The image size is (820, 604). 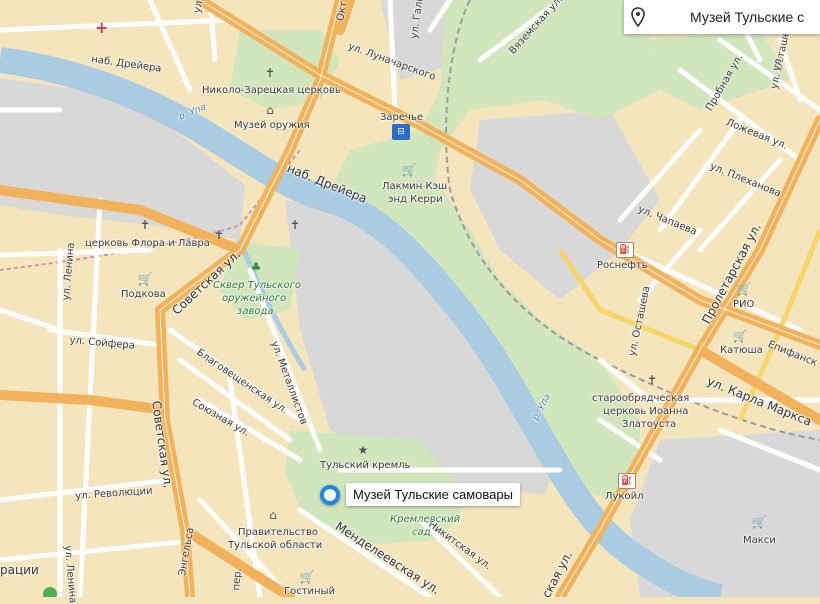 I want to click on place-label-skver-3: завода, so click(x=255, y=312).